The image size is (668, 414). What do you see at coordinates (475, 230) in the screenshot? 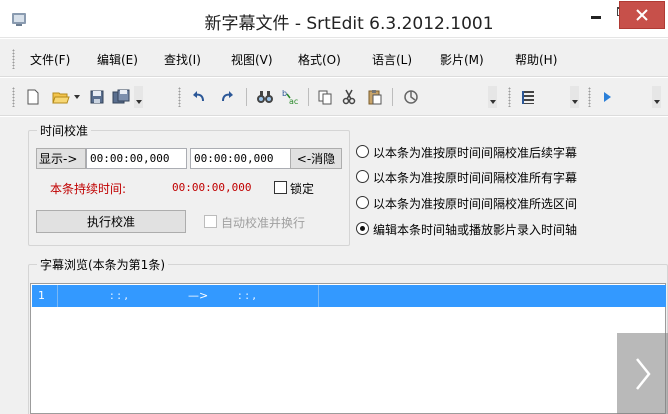
I see `option-label-4: 编辑本条时间轴或播放影片录入时间轴` at bounding box center [475, 230].